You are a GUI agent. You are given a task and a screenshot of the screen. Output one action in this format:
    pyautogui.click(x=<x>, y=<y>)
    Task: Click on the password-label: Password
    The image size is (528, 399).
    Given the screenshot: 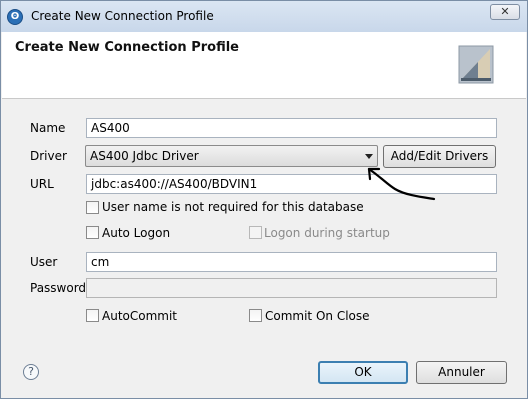 What is the action you would take?
    pyautogui.click(x=58, y=288)
    